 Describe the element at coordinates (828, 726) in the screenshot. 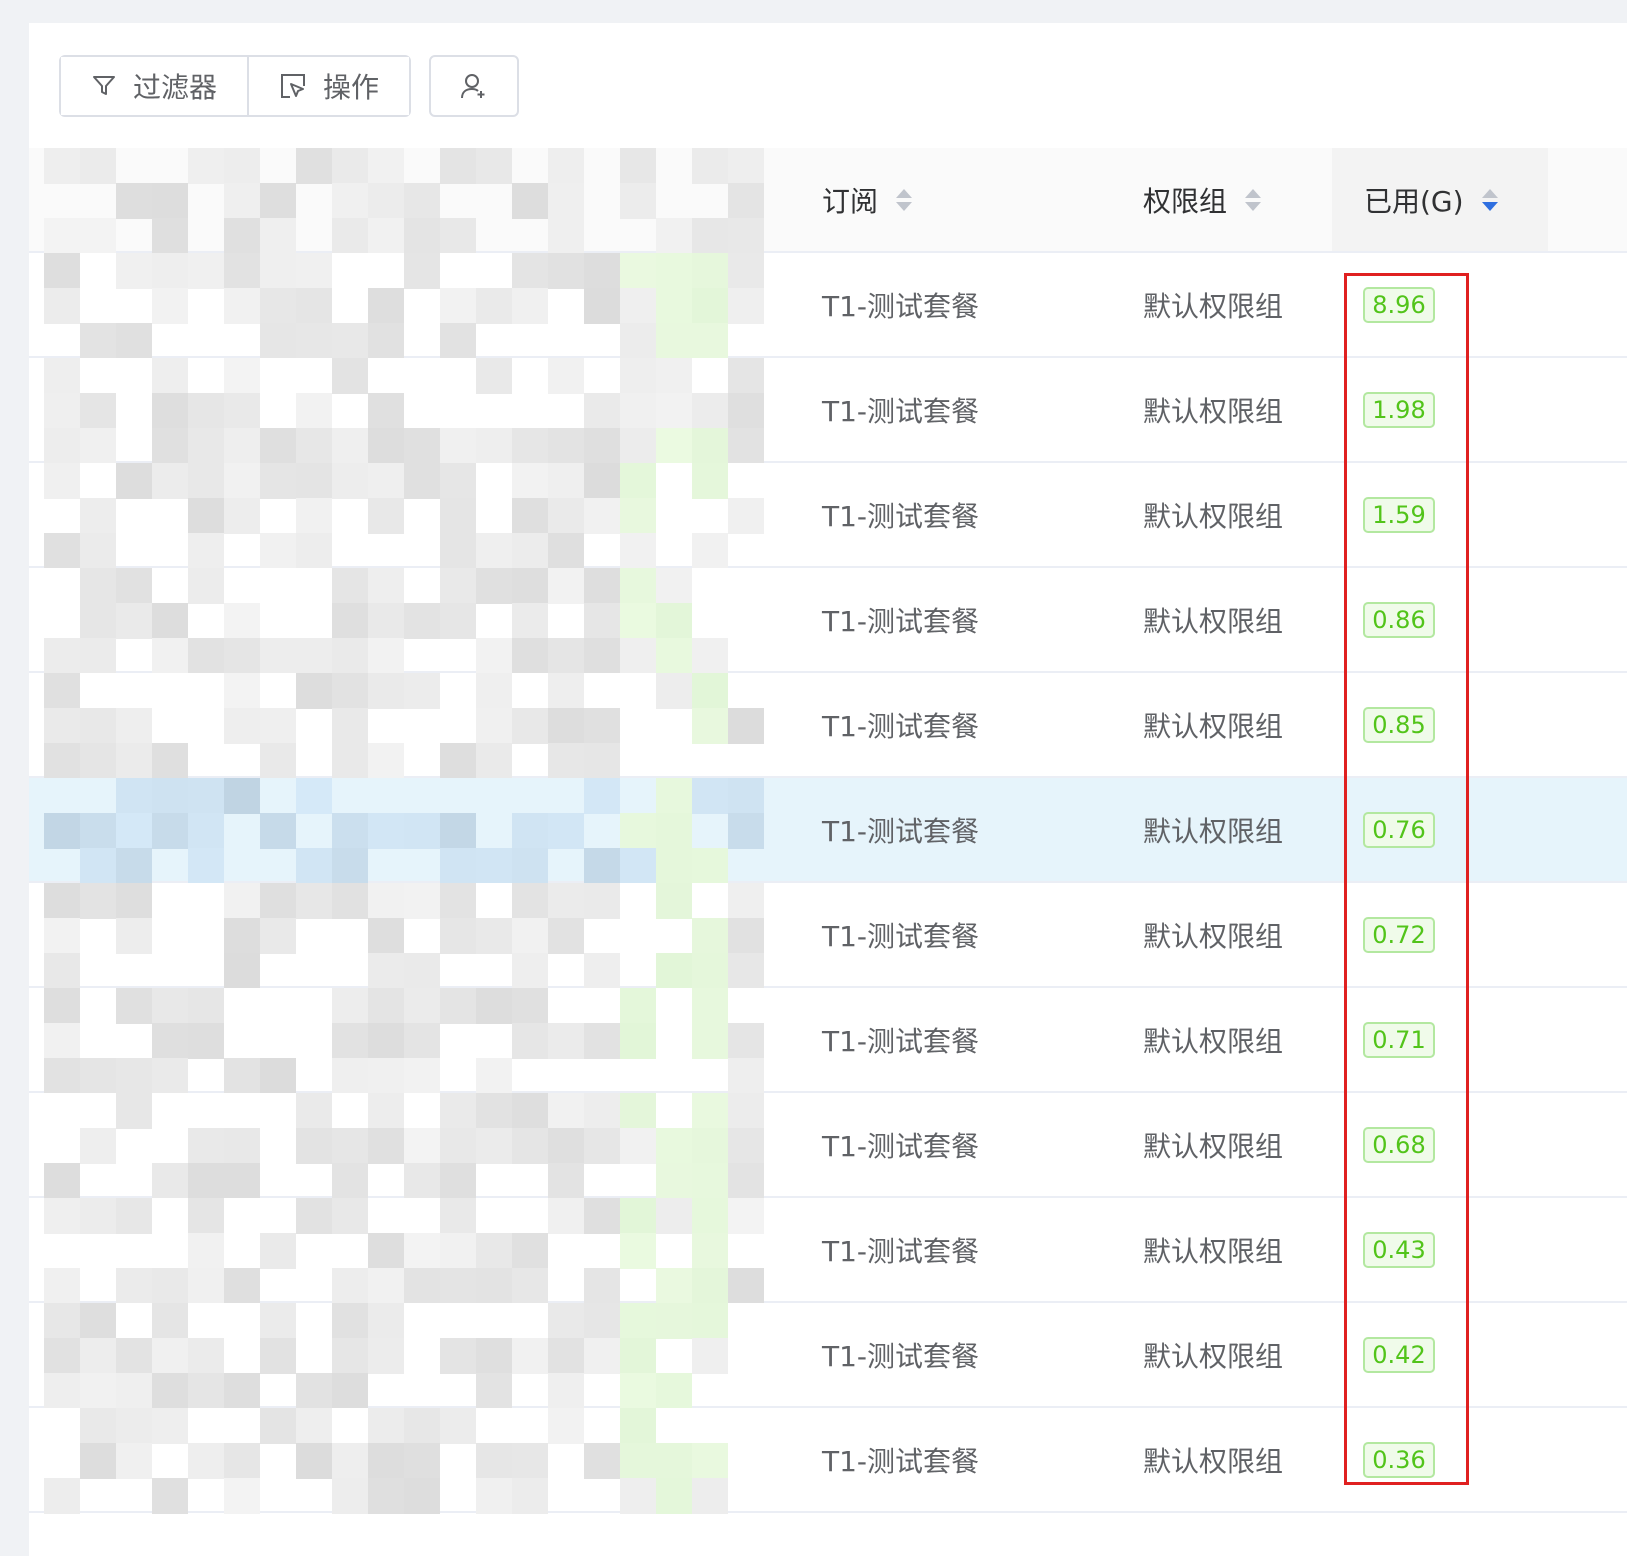

I see `table-row: T1-测试套餐 默认权限组 0.85` at that location.